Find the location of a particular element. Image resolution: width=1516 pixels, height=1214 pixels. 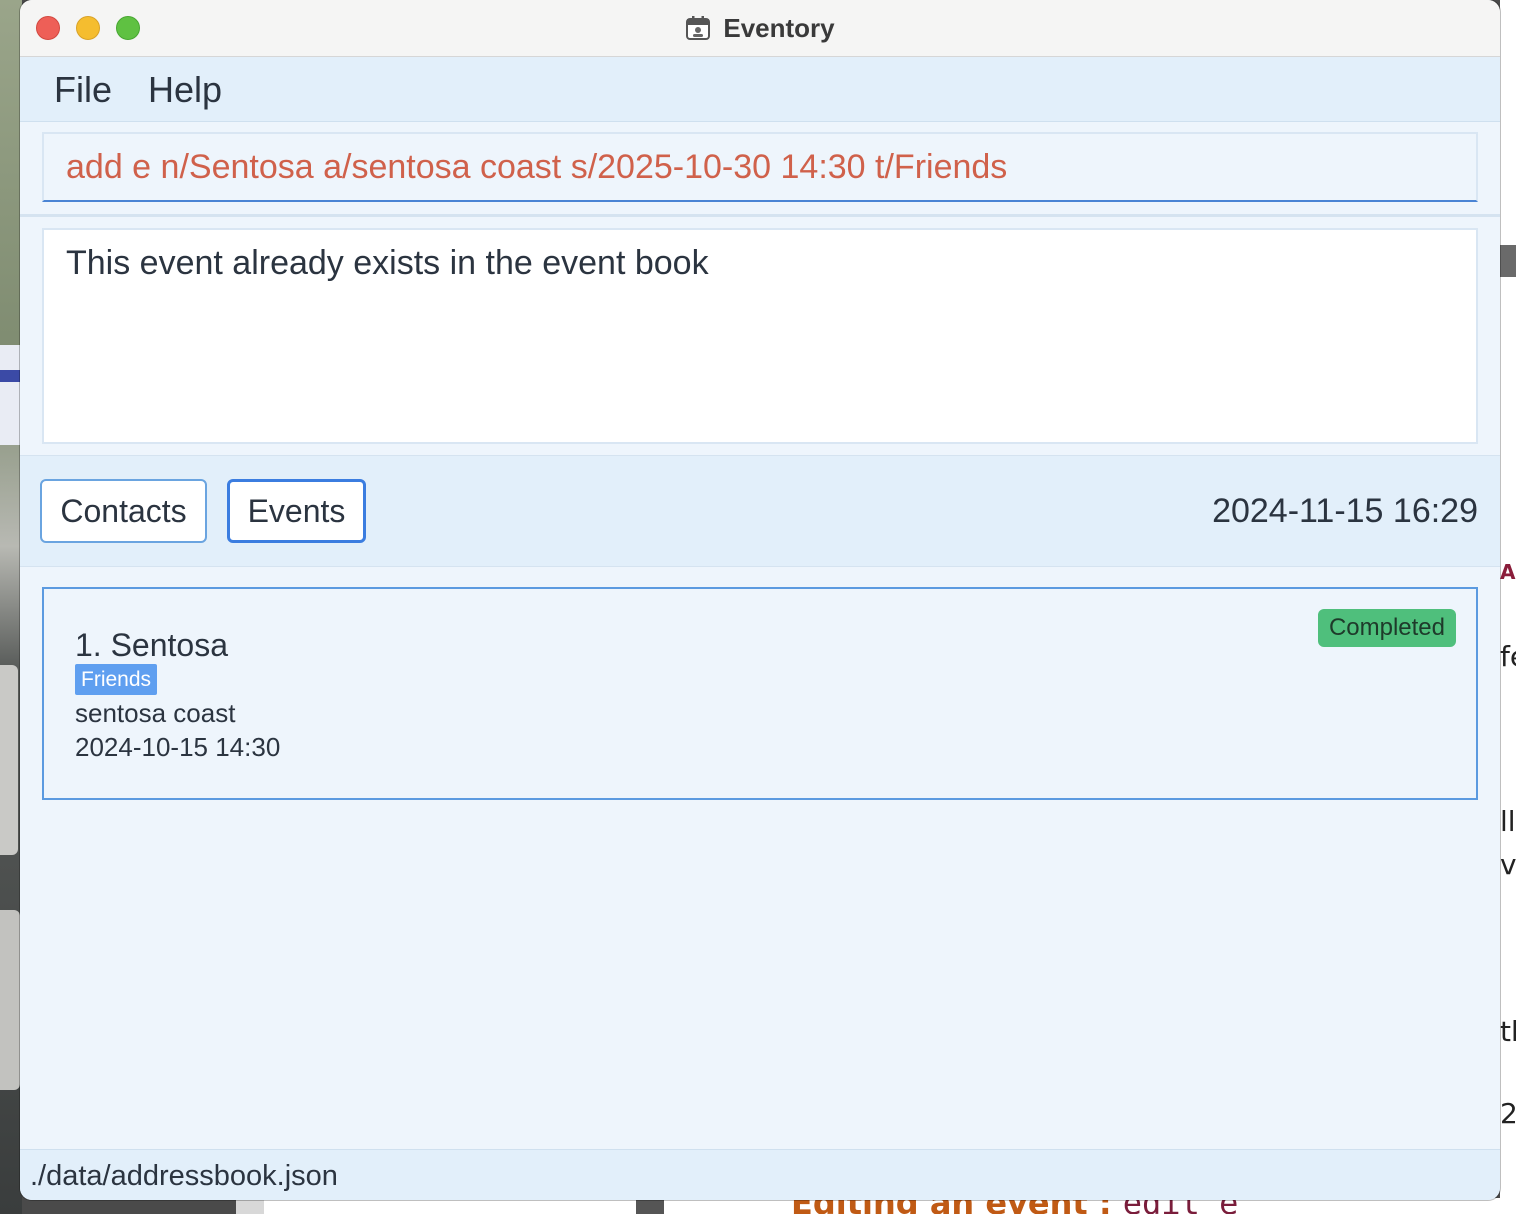

window-title-group: Eventory is located at coordinates (760, 28).